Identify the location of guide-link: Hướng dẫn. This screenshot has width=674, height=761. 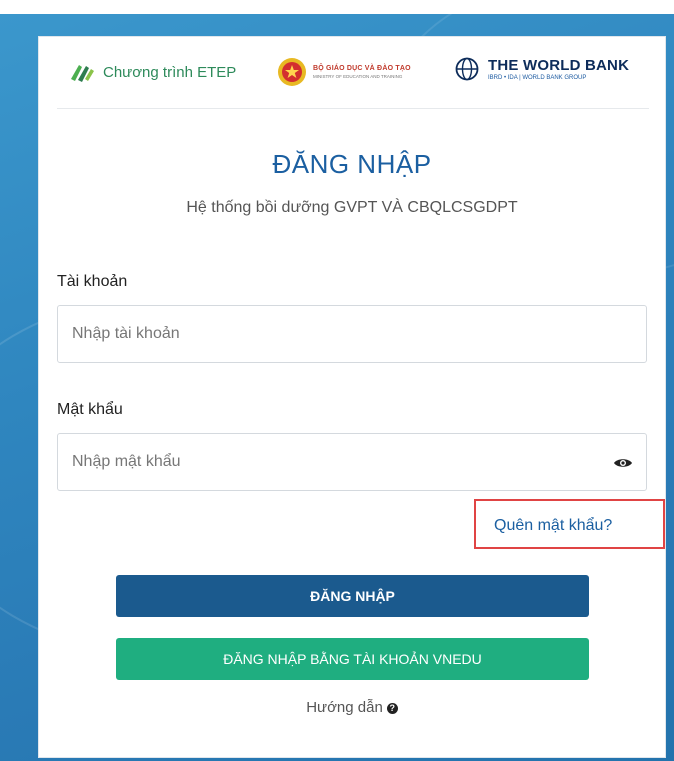
(344, 707).